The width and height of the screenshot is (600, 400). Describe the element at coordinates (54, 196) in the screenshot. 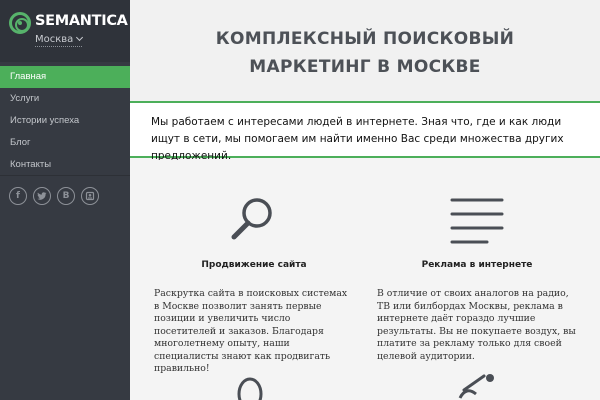

I see `social-links: f B` at that location.